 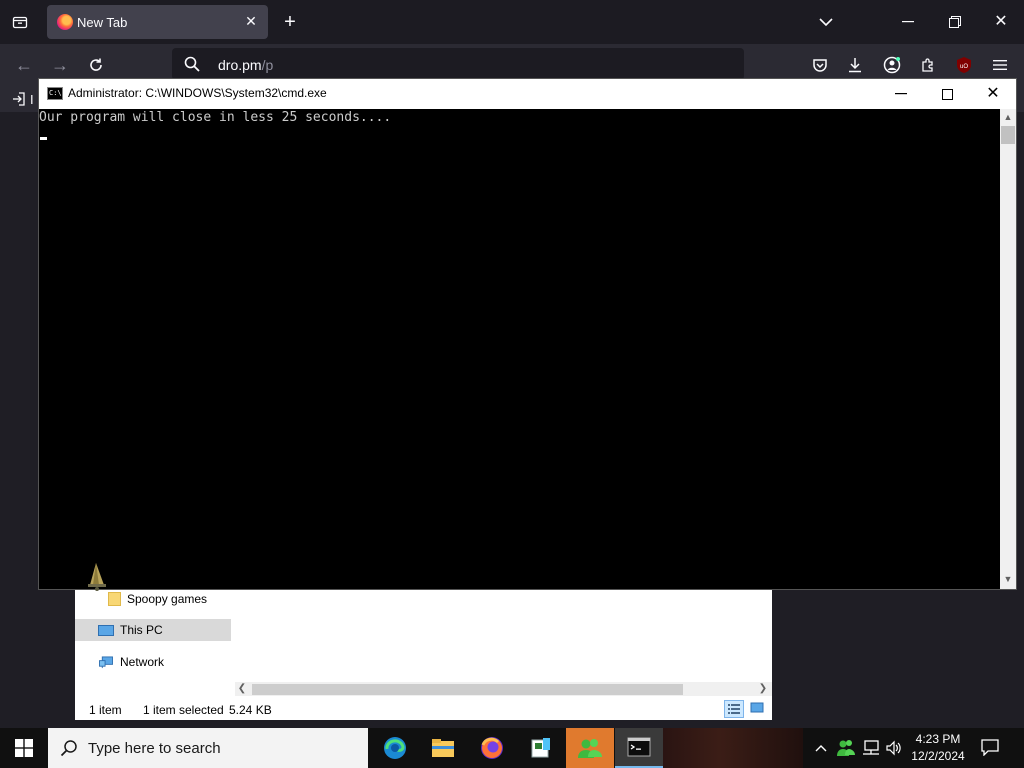 What do you see at coordinates (892, 65) in the screenshot?
I see `account-icon` at bounding box center [892, 65].